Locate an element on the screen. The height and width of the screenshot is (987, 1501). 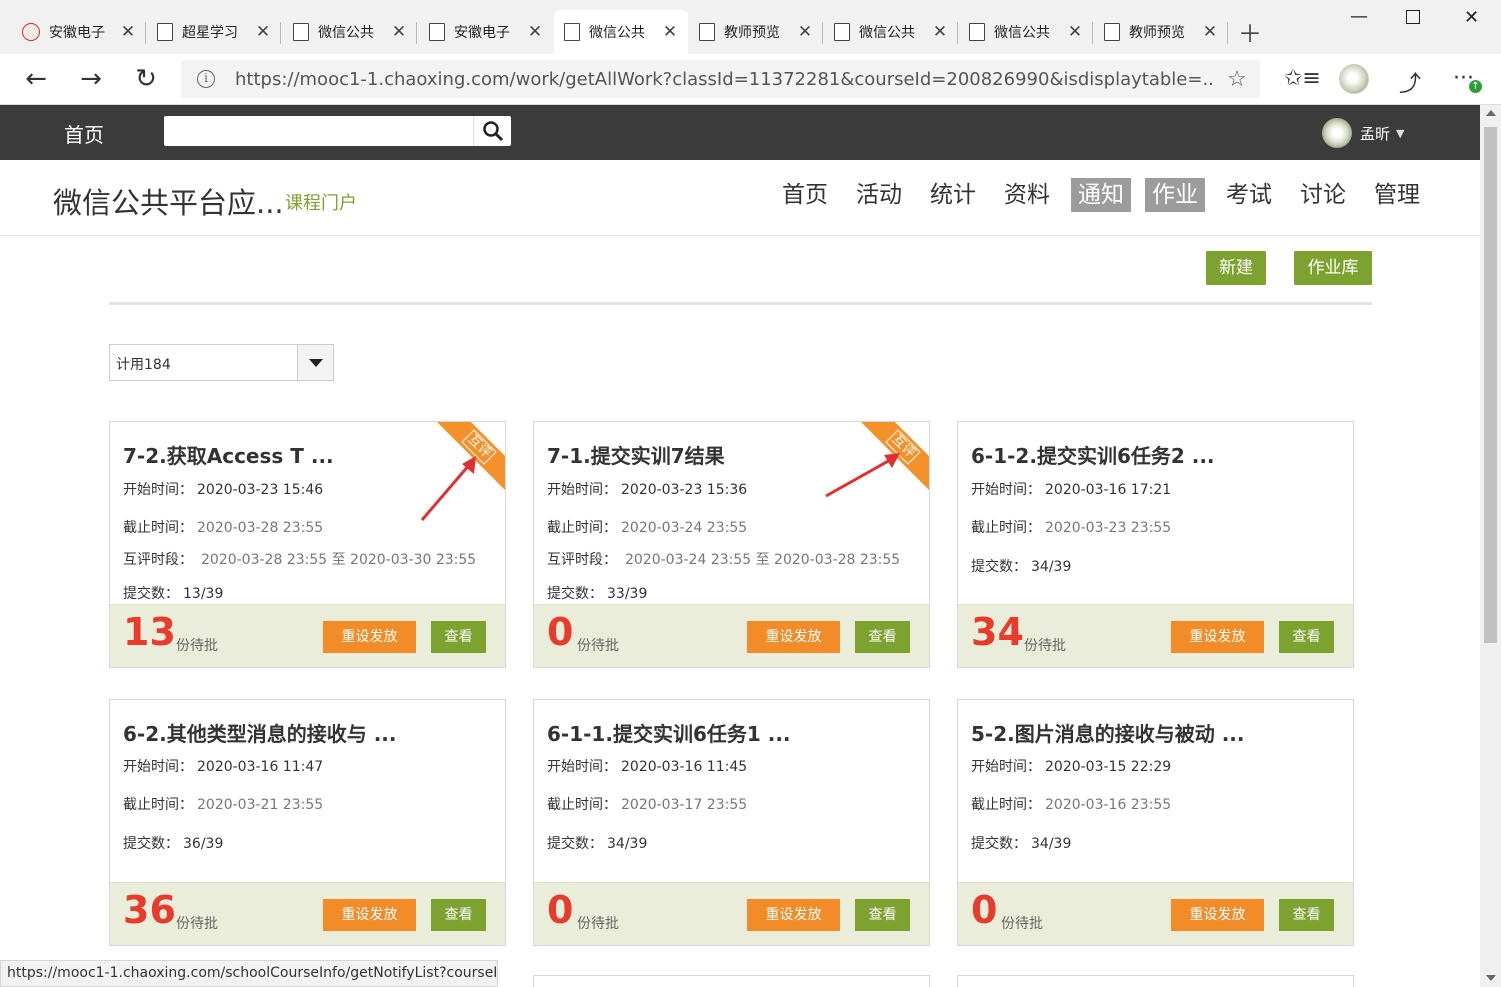
dropdown-arrow-icon is located at coordinates (315, 362).